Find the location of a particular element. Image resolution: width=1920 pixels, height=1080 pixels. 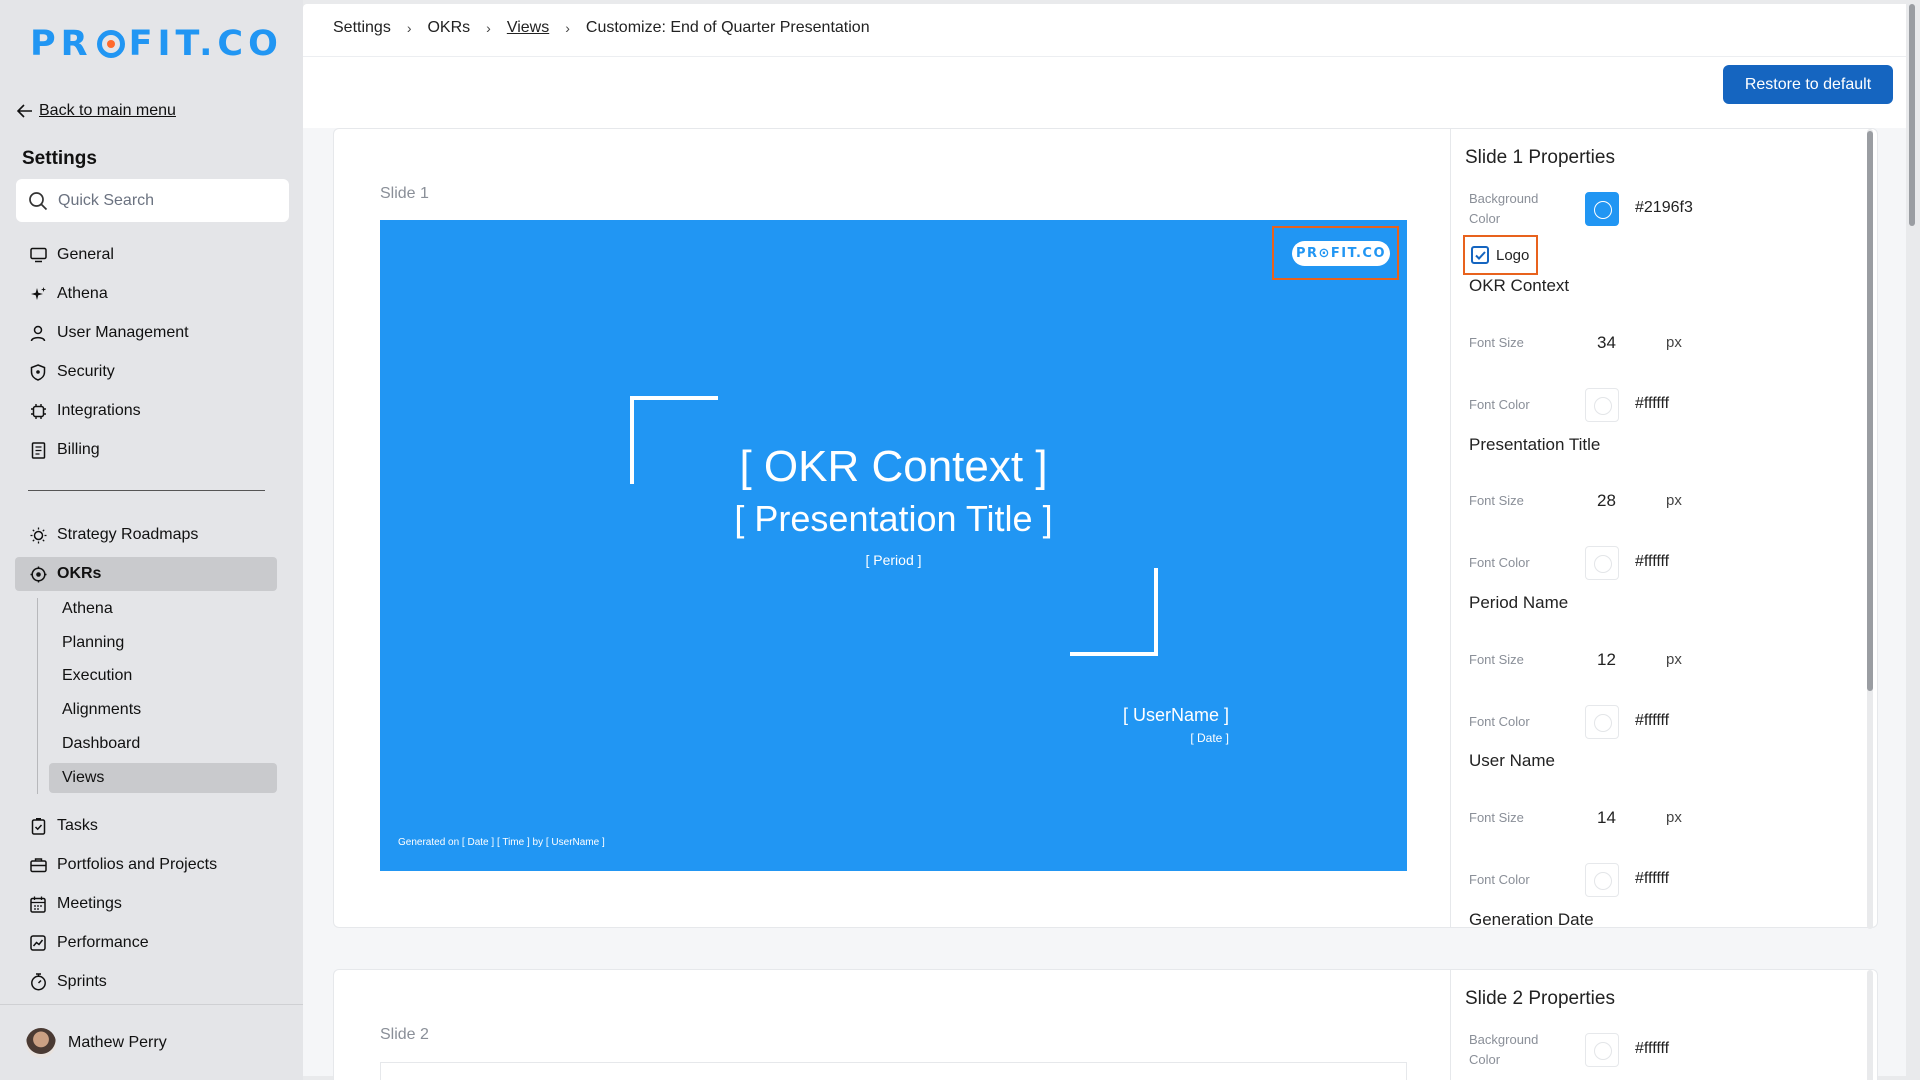

okr-subitem-planning: Planning is located at coordinates (163, 643).